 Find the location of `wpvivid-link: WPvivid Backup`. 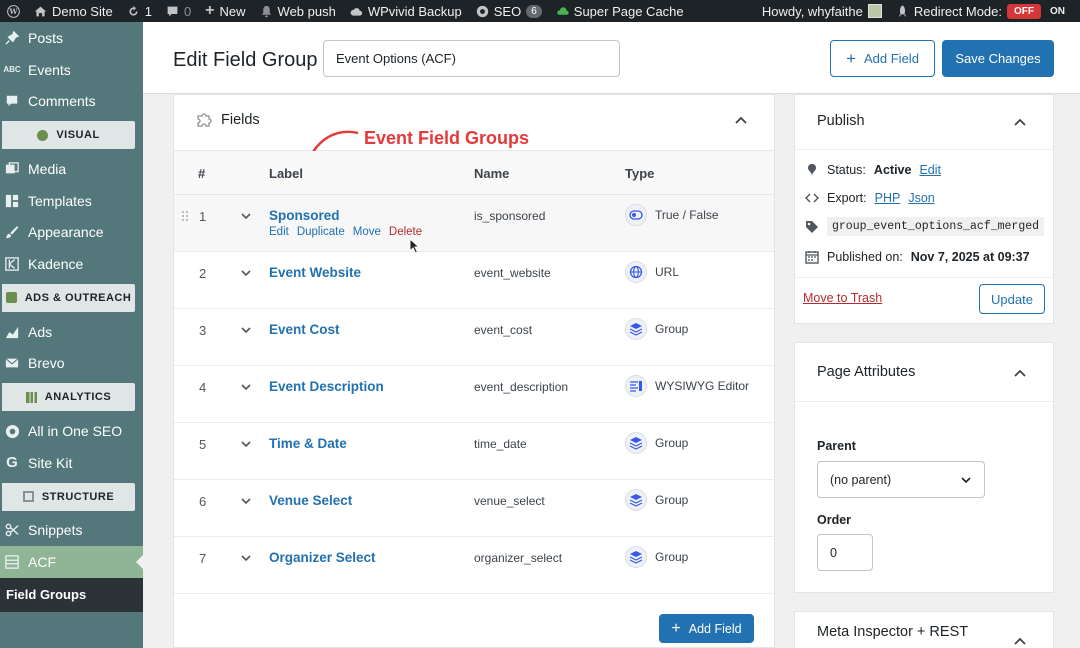

wpvivid-link: WPvivid Backup is located at coordinates (406, 11).